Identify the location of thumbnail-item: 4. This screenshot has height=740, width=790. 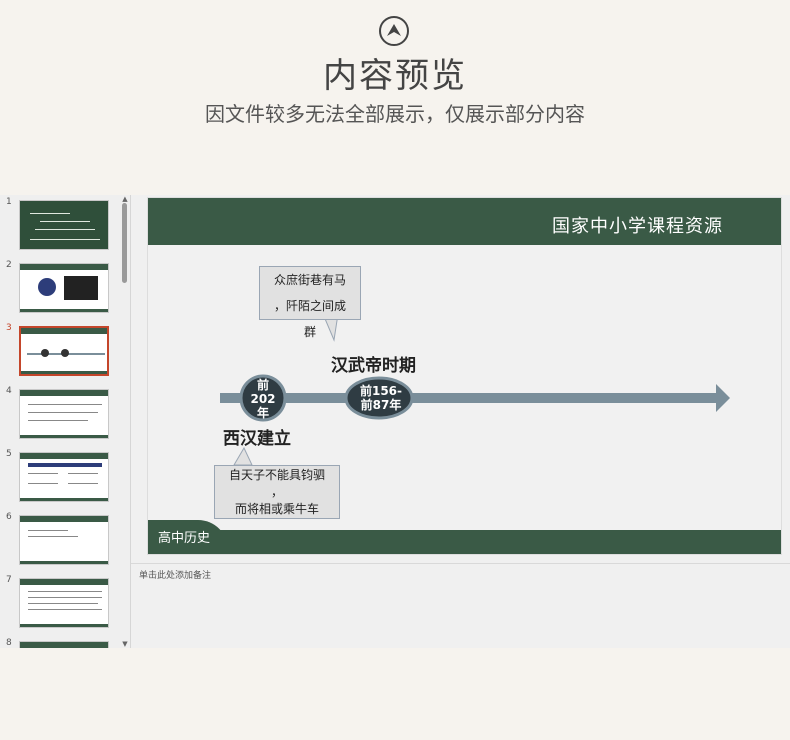
(60, 414).